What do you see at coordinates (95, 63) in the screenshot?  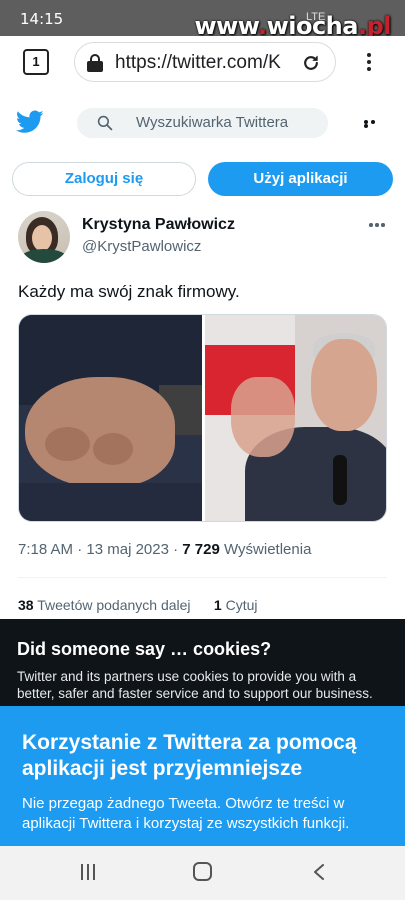 I see `lock-icon` at bounding box center [95, 63].